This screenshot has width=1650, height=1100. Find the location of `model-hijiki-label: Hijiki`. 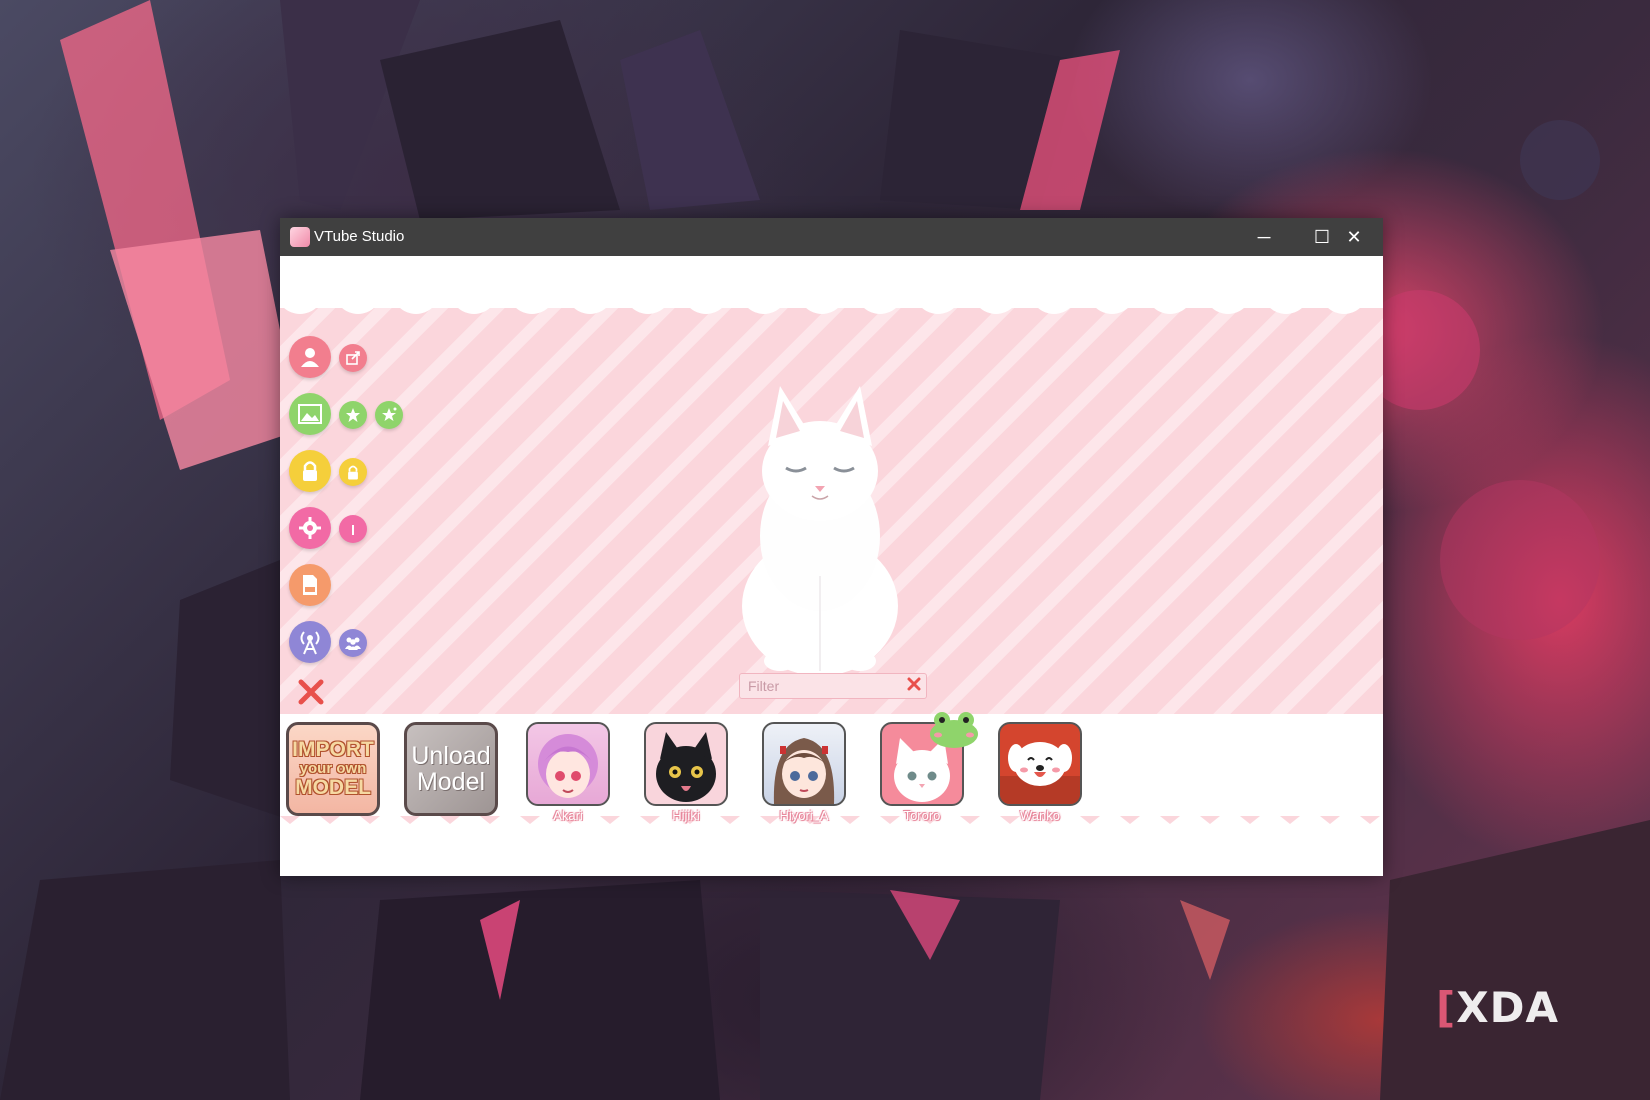

model-hijiki-label: Hijiki is located at coordinates (686, 815).